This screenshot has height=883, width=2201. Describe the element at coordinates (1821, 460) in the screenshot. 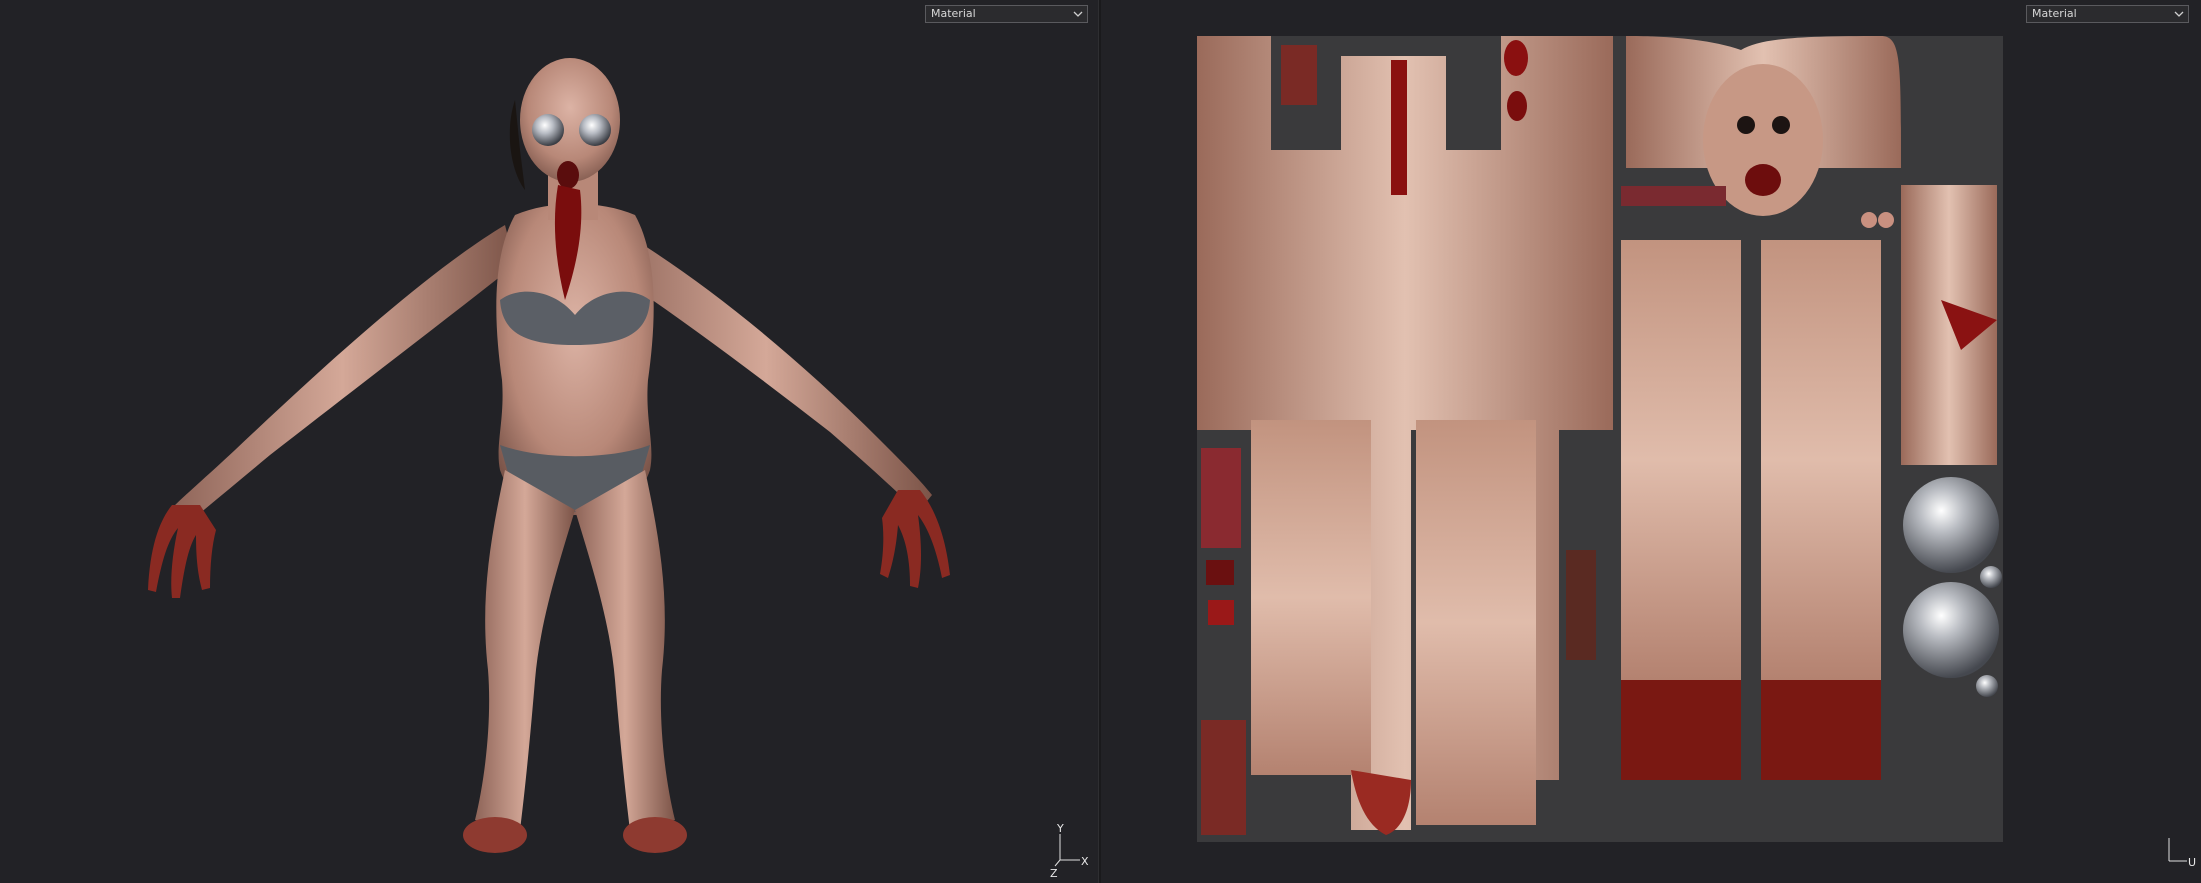

I see `uv-arm-right` at that location.